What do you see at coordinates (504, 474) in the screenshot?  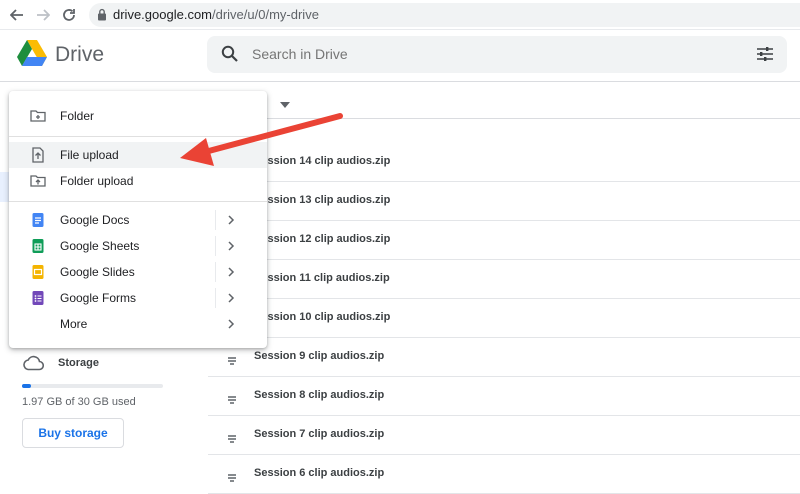 I see `file-row: Session 6 clip audios.zip` at bounding box center [504, 474].